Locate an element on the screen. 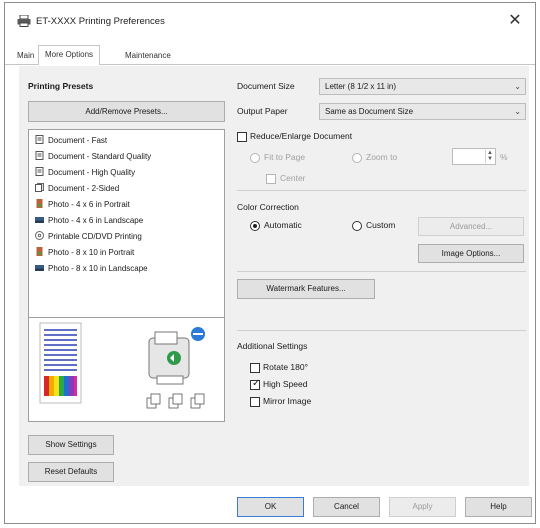 Image resolution: width=540 pixels, height=528 pixels. high-speed-label: High Speed is located at coordinates (285, 384).